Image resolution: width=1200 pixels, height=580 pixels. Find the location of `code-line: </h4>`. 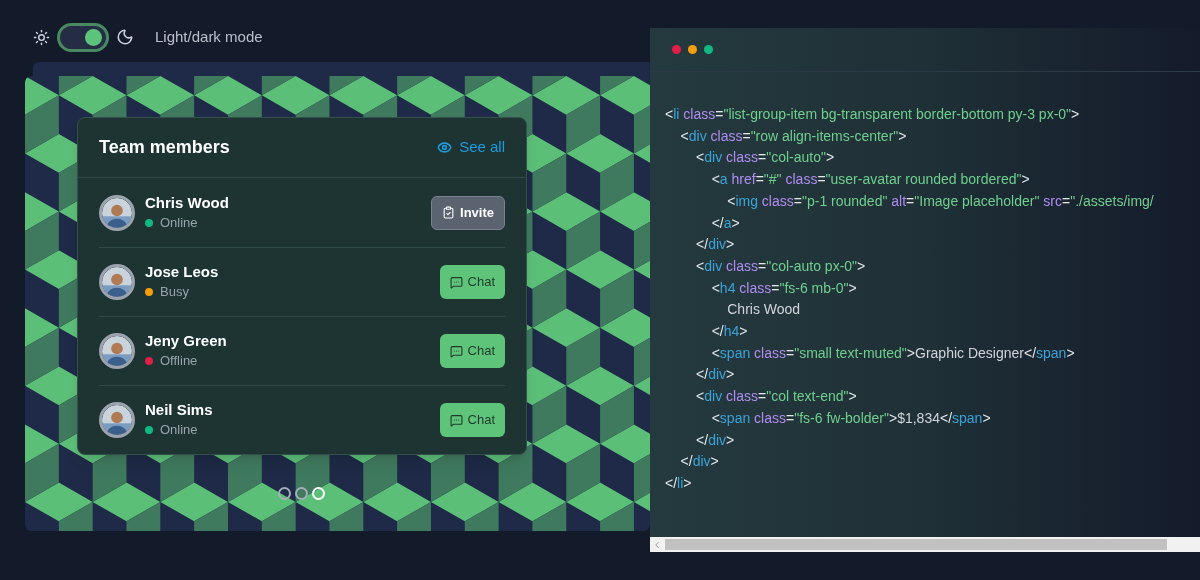

code-line: </h4> is located at coordinates (729, 332).